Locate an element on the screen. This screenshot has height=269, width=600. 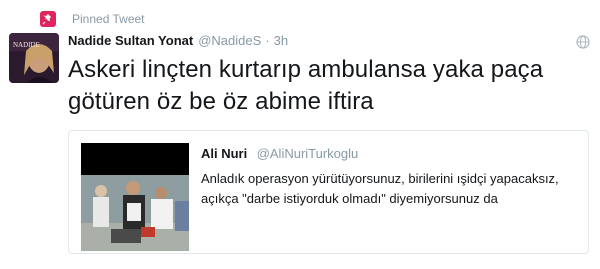
tweet-header: Nadide Sultan Yonat @NadideS · 3h is located at coordinates (178, 42).